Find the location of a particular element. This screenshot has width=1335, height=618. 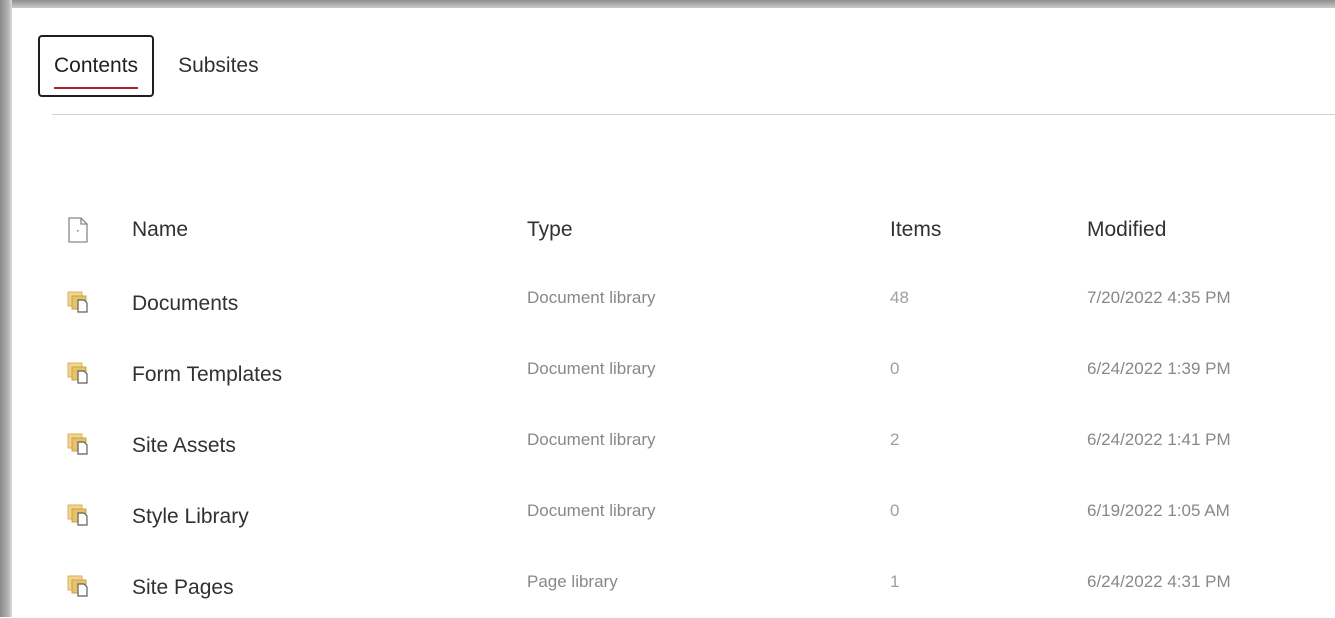

tab-contents-label: Contents is located at coordinates (96, 65).